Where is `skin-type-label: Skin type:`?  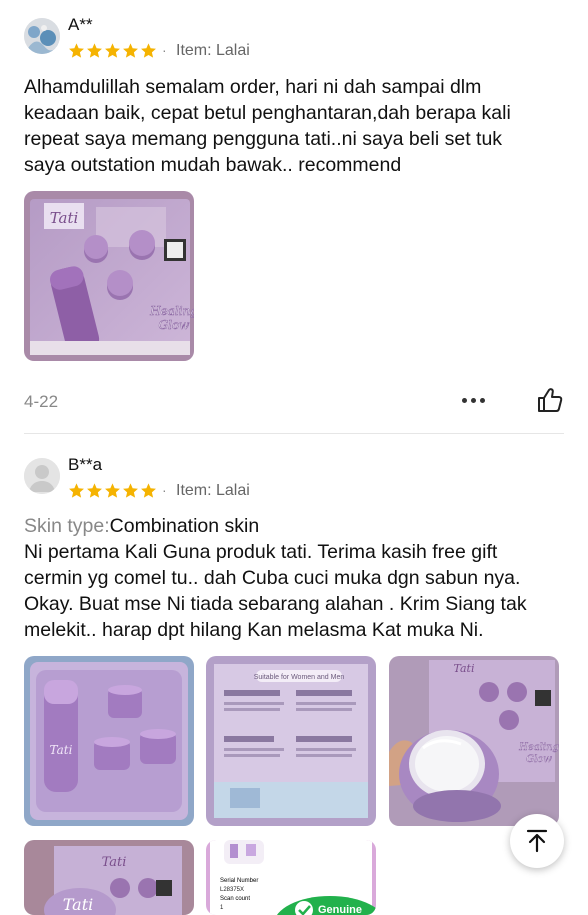
skin-type-label: Skin type: is located at coordinates (67, 526).